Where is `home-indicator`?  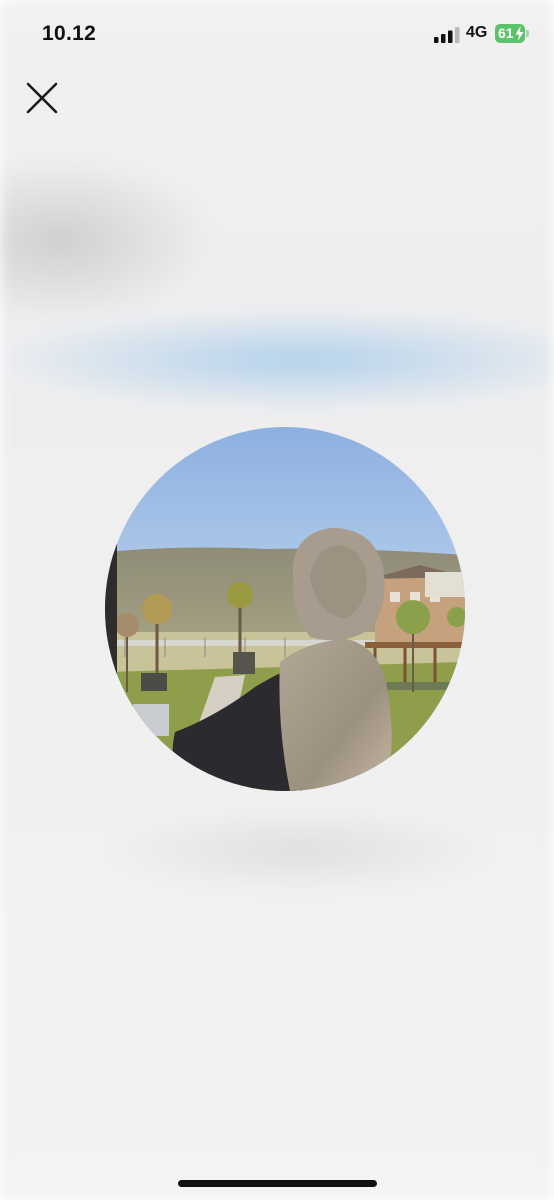 home-indicator is located at coordinates (277, 1183).